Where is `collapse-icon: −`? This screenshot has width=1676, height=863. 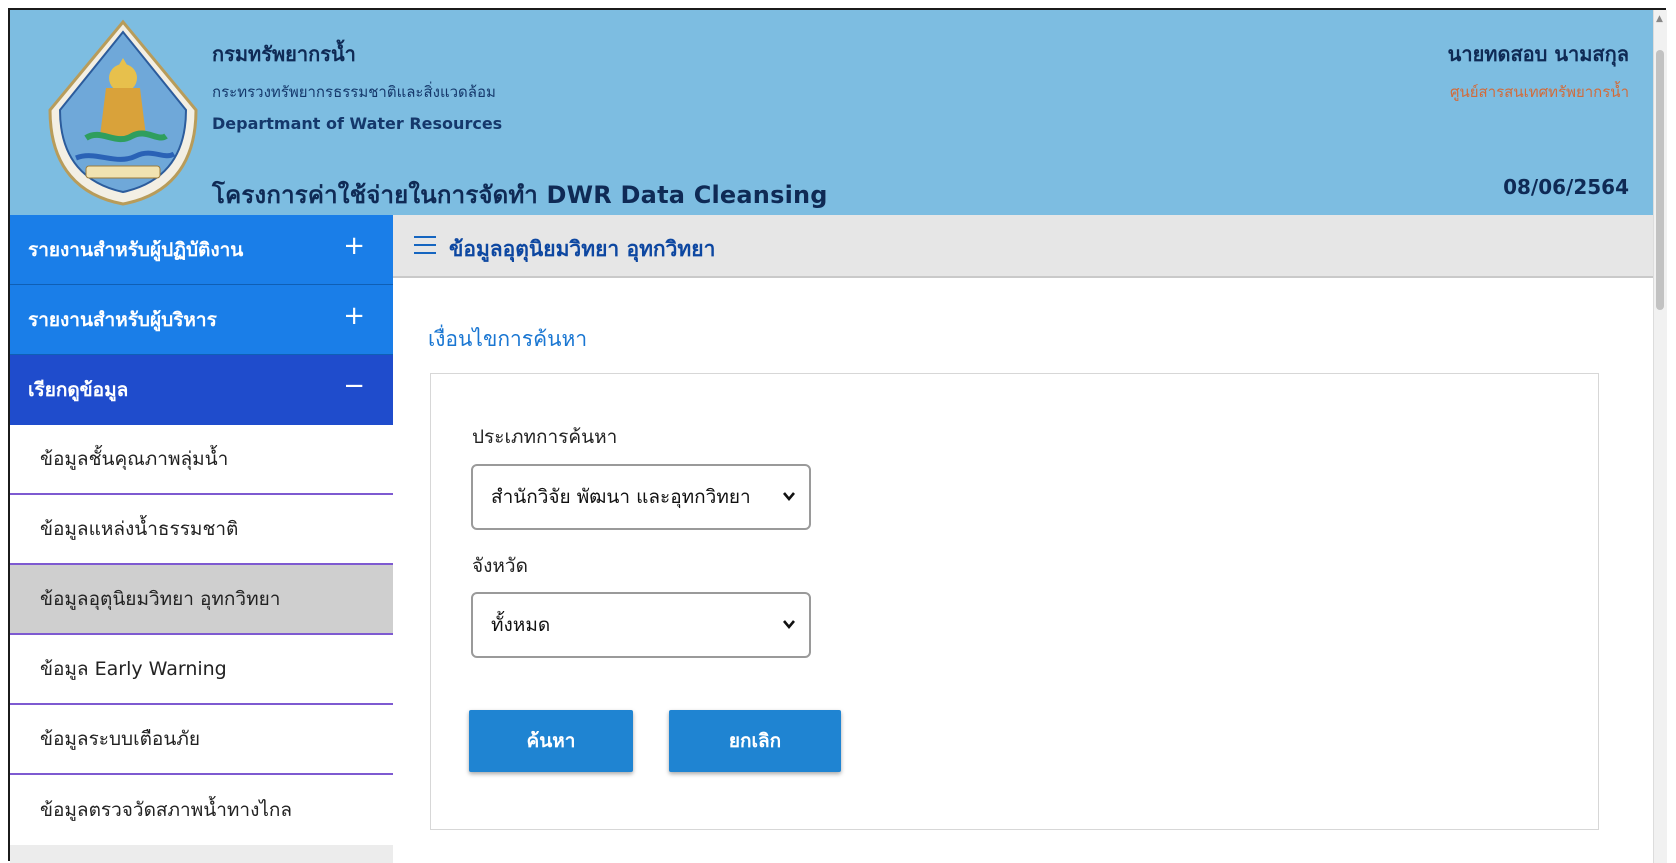
collapse-icon: − is located at coordinates (354, 386).